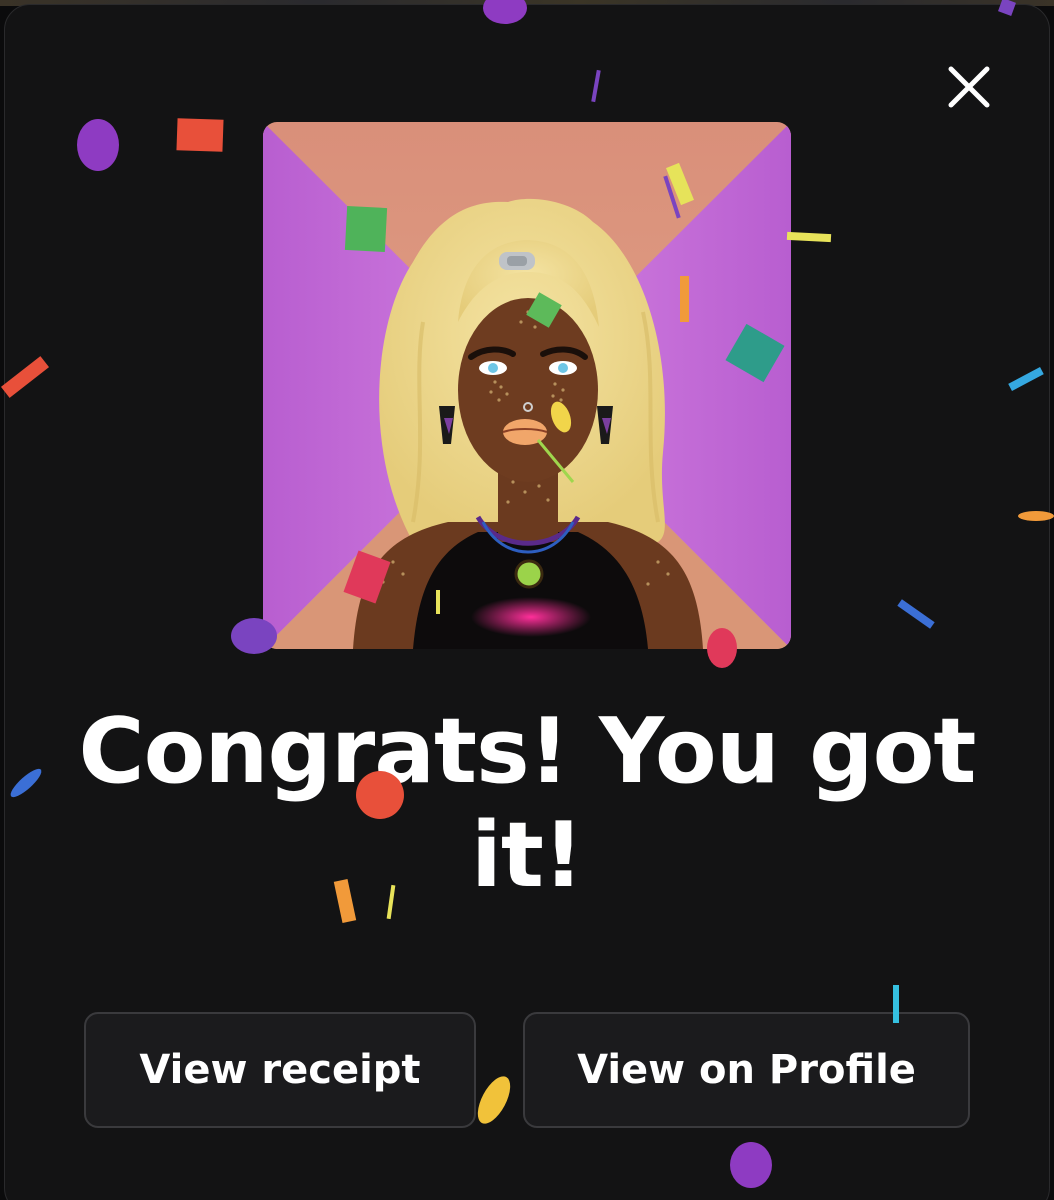 The height and width of the screenshot is (1200, 1054). What do you see at coordinates (527, 803) in the screenshot?
I see `success-headline: Congrats! You got it!` at bounding box center [527, 803].